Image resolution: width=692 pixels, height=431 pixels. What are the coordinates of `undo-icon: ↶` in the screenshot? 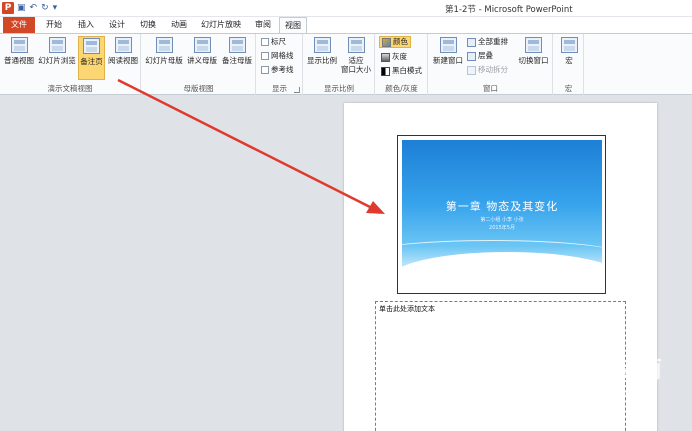 It's located at (34, 8).